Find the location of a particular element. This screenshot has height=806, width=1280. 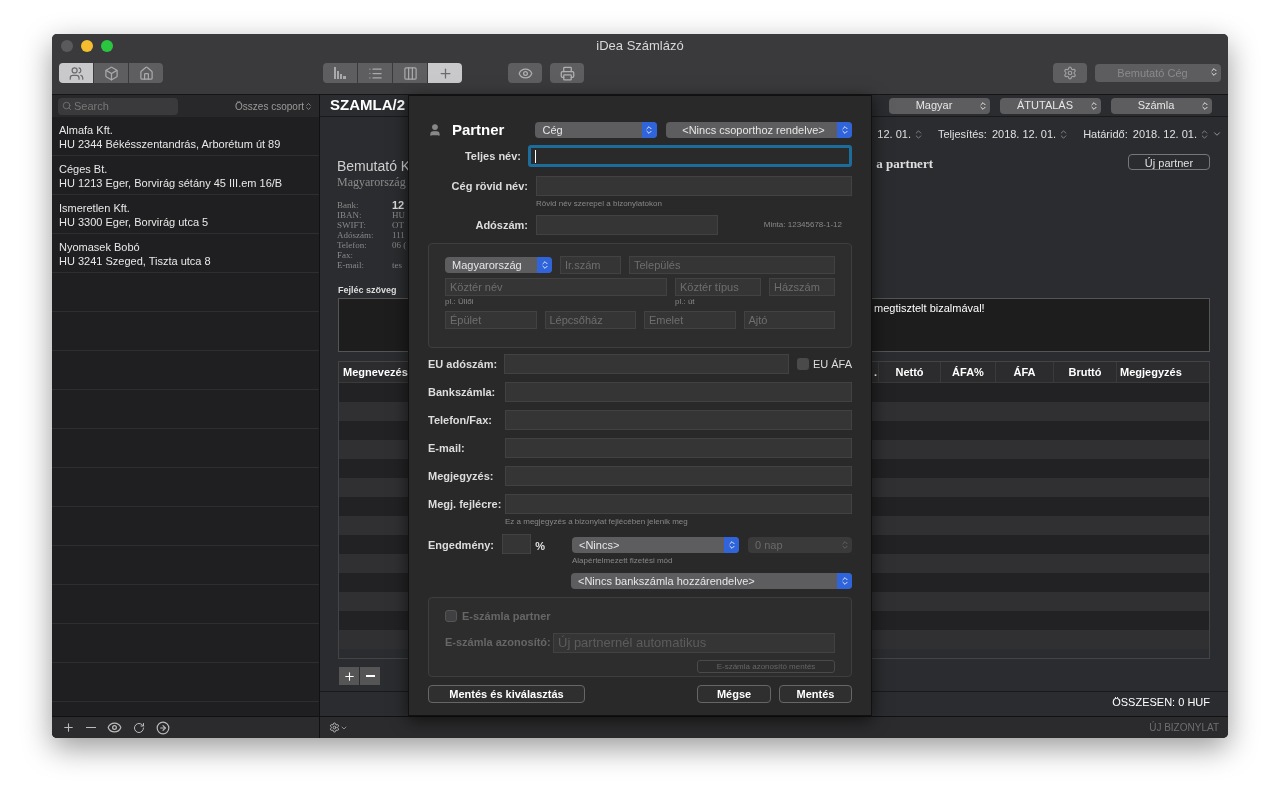

document-popup: ÁTUTALÁS is located at coordinates (1050, 105).